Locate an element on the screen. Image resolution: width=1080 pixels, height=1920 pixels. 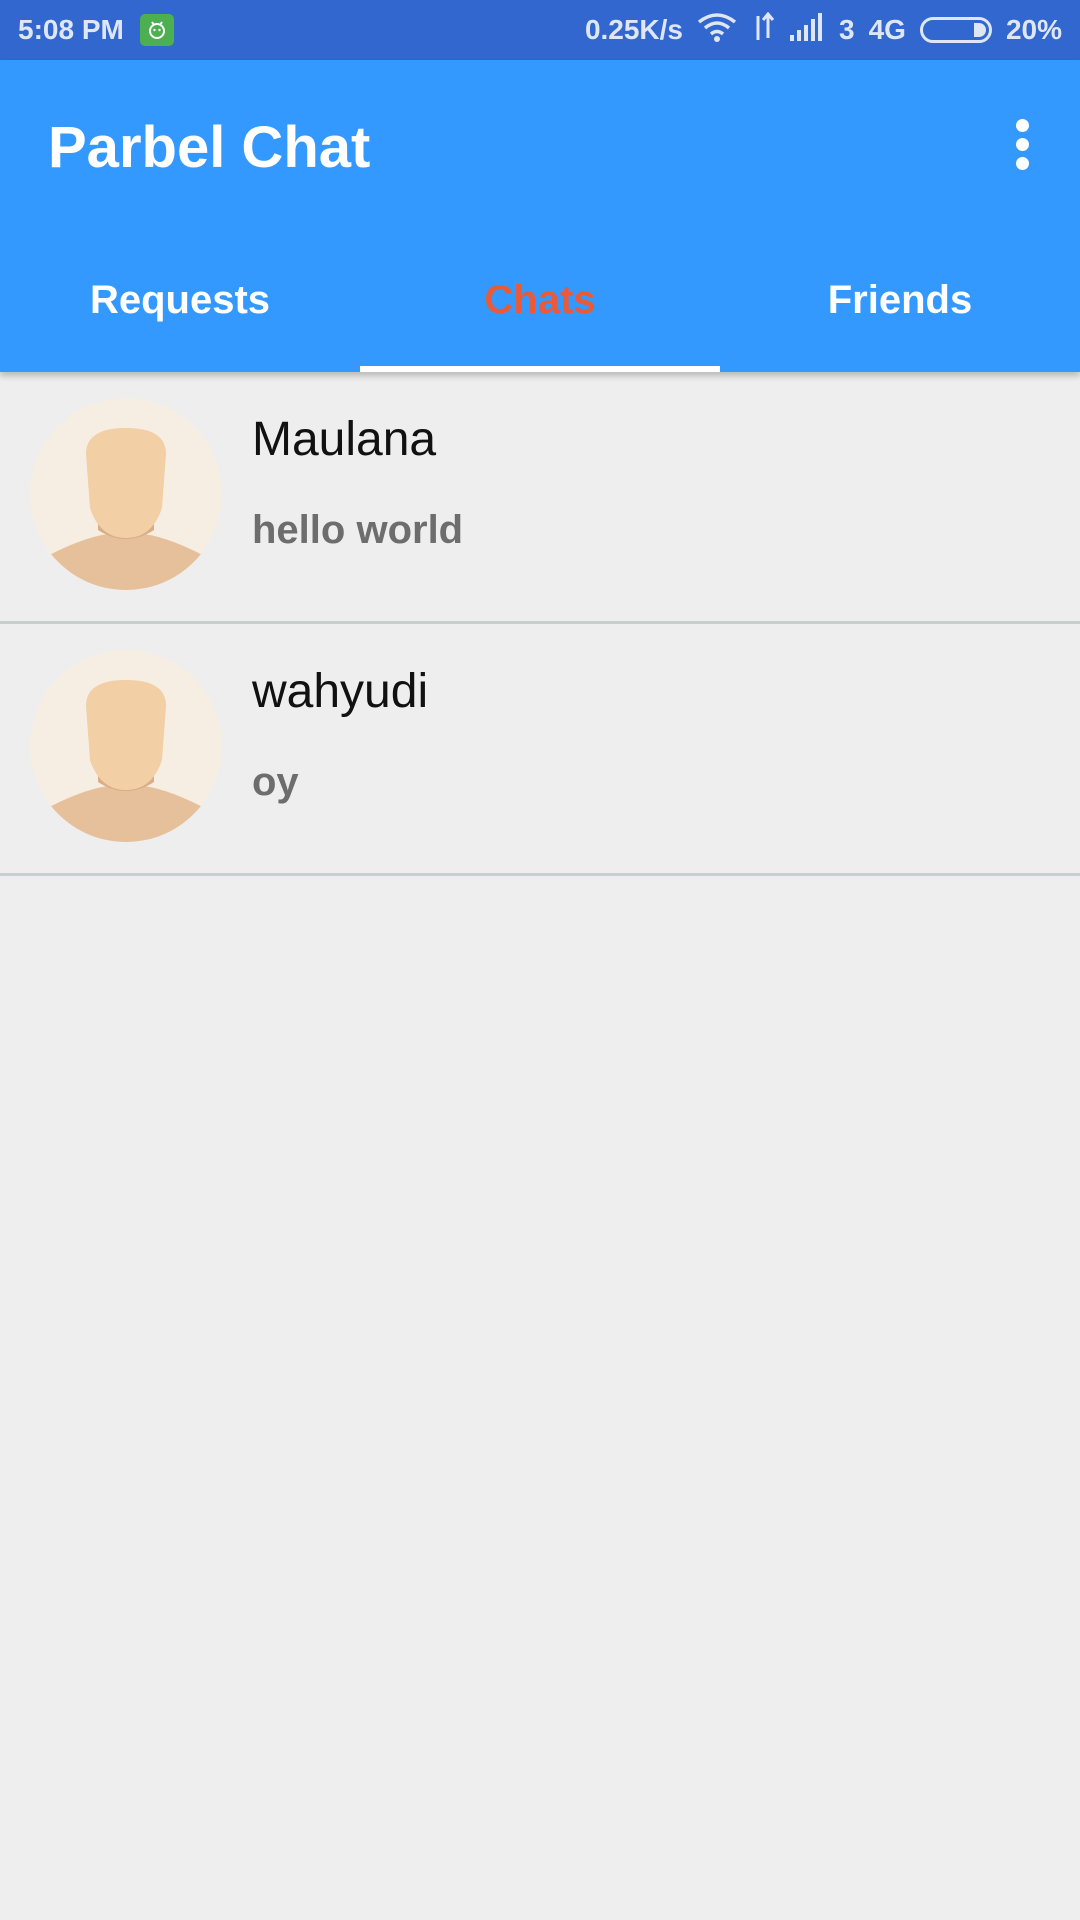
chat-contact-name: Maulana is located at coordinates (344, 439).